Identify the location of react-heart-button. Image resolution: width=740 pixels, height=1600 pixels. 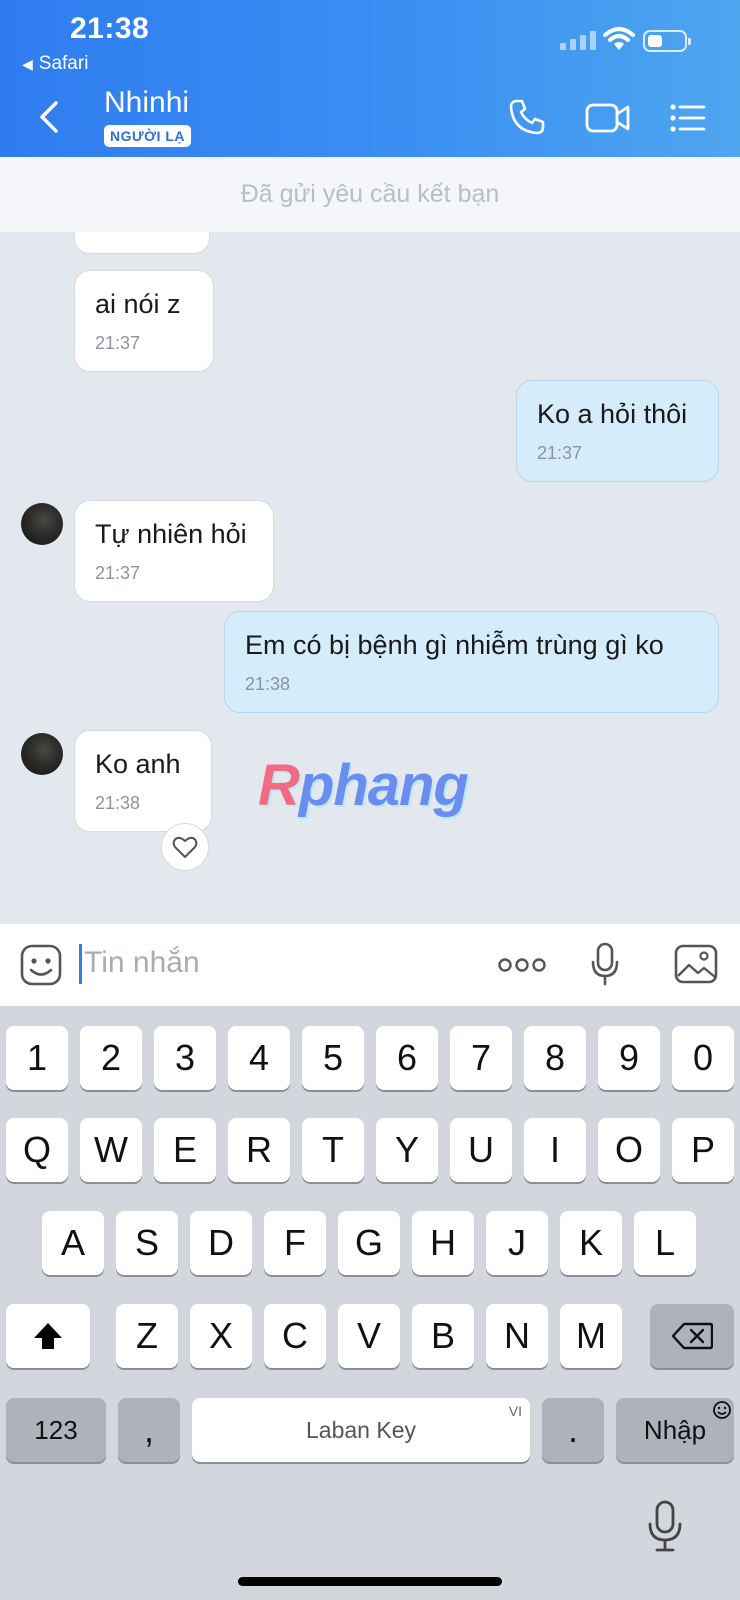
(185, 847).